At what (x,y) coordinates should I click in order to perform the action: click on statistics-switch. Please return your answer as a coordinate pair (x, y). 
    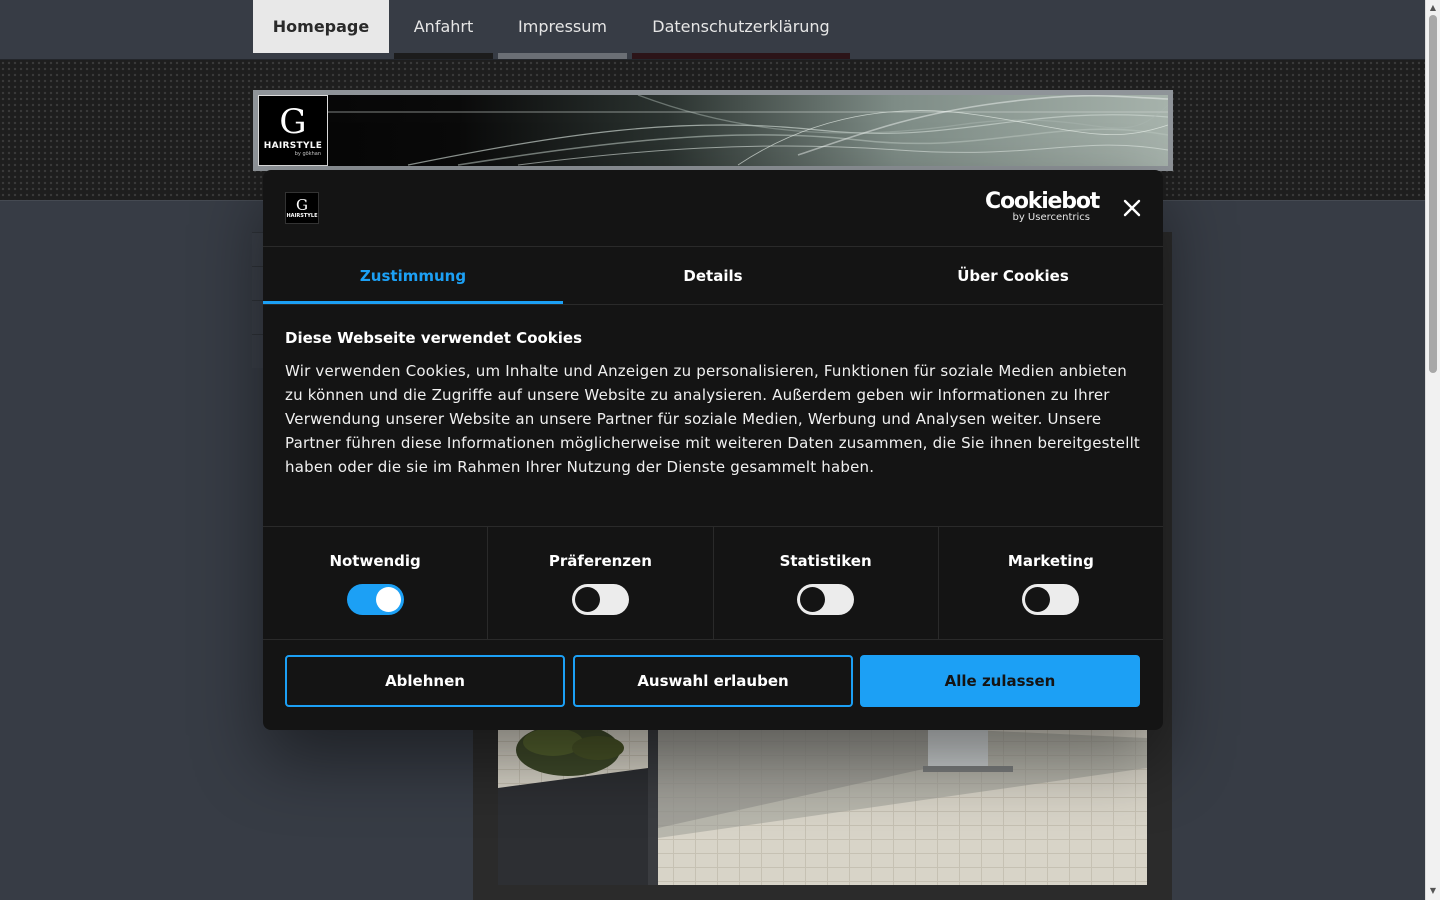
    Looking at the image, I should click on (826, 599).